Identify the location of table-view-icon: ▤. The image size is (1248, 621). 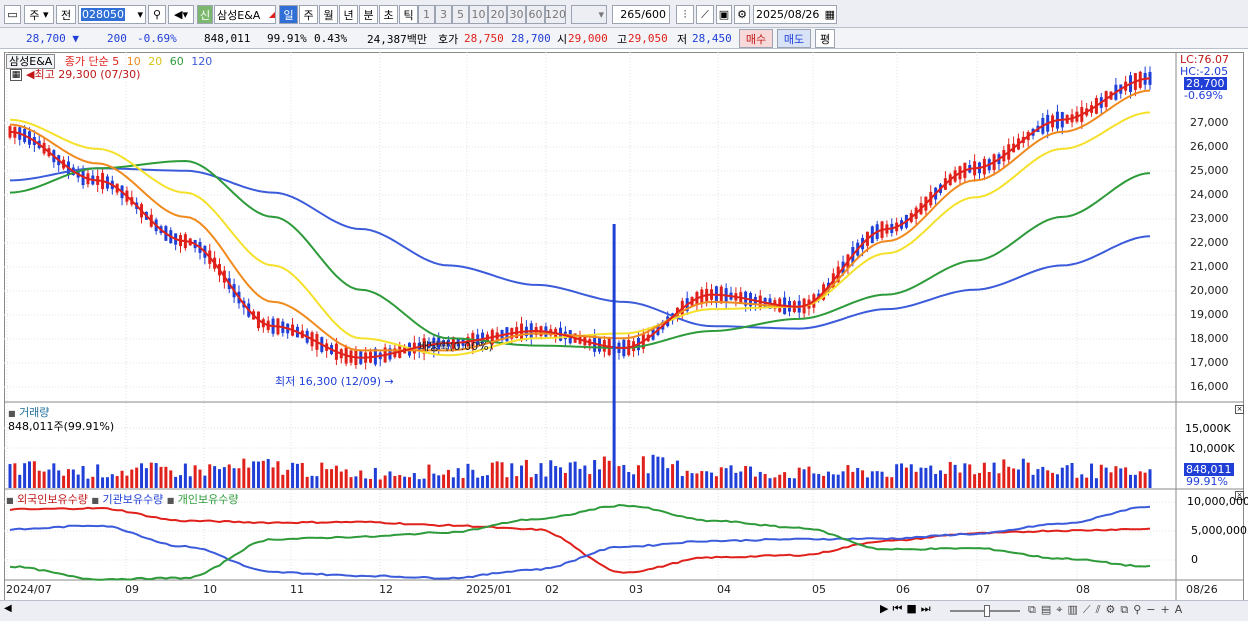
(1046, 610).